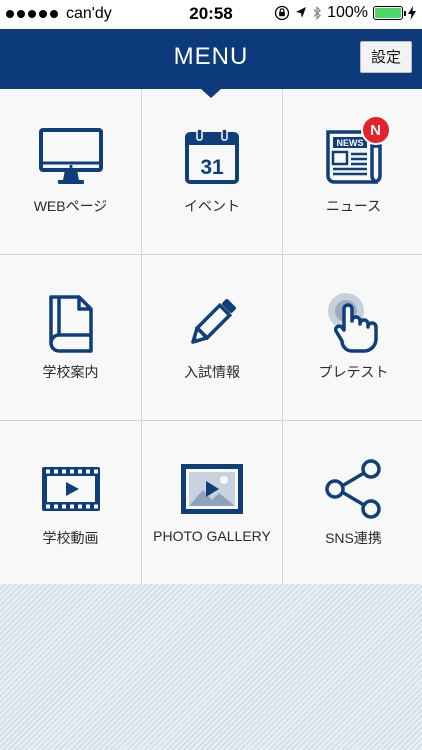 The height and width of the screenshot is (750, 422). I want to click on settings-button: 設定, so click(385, 57).